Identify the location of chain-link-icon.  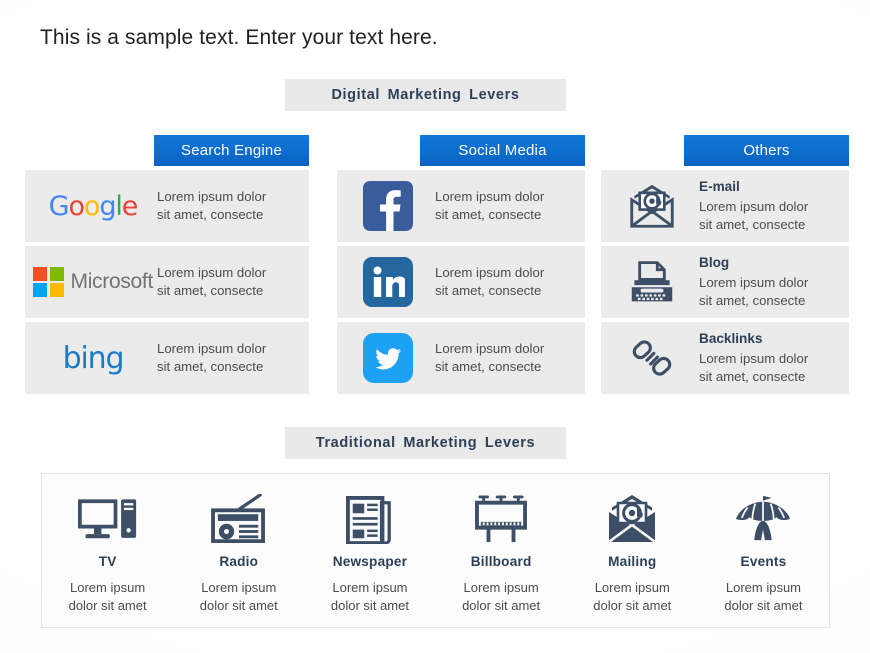
(652, 358).